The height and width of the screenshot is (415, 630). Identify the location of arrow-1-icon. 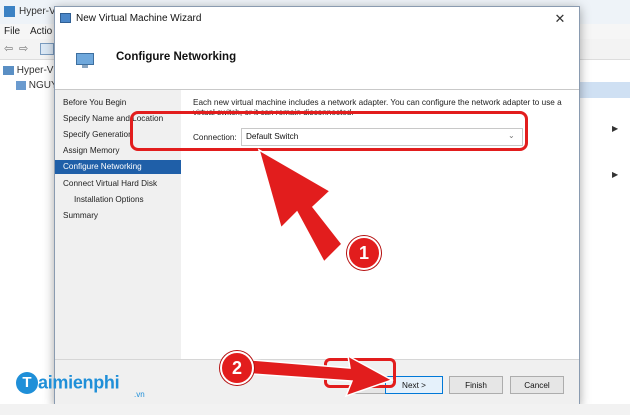
(300, 206).